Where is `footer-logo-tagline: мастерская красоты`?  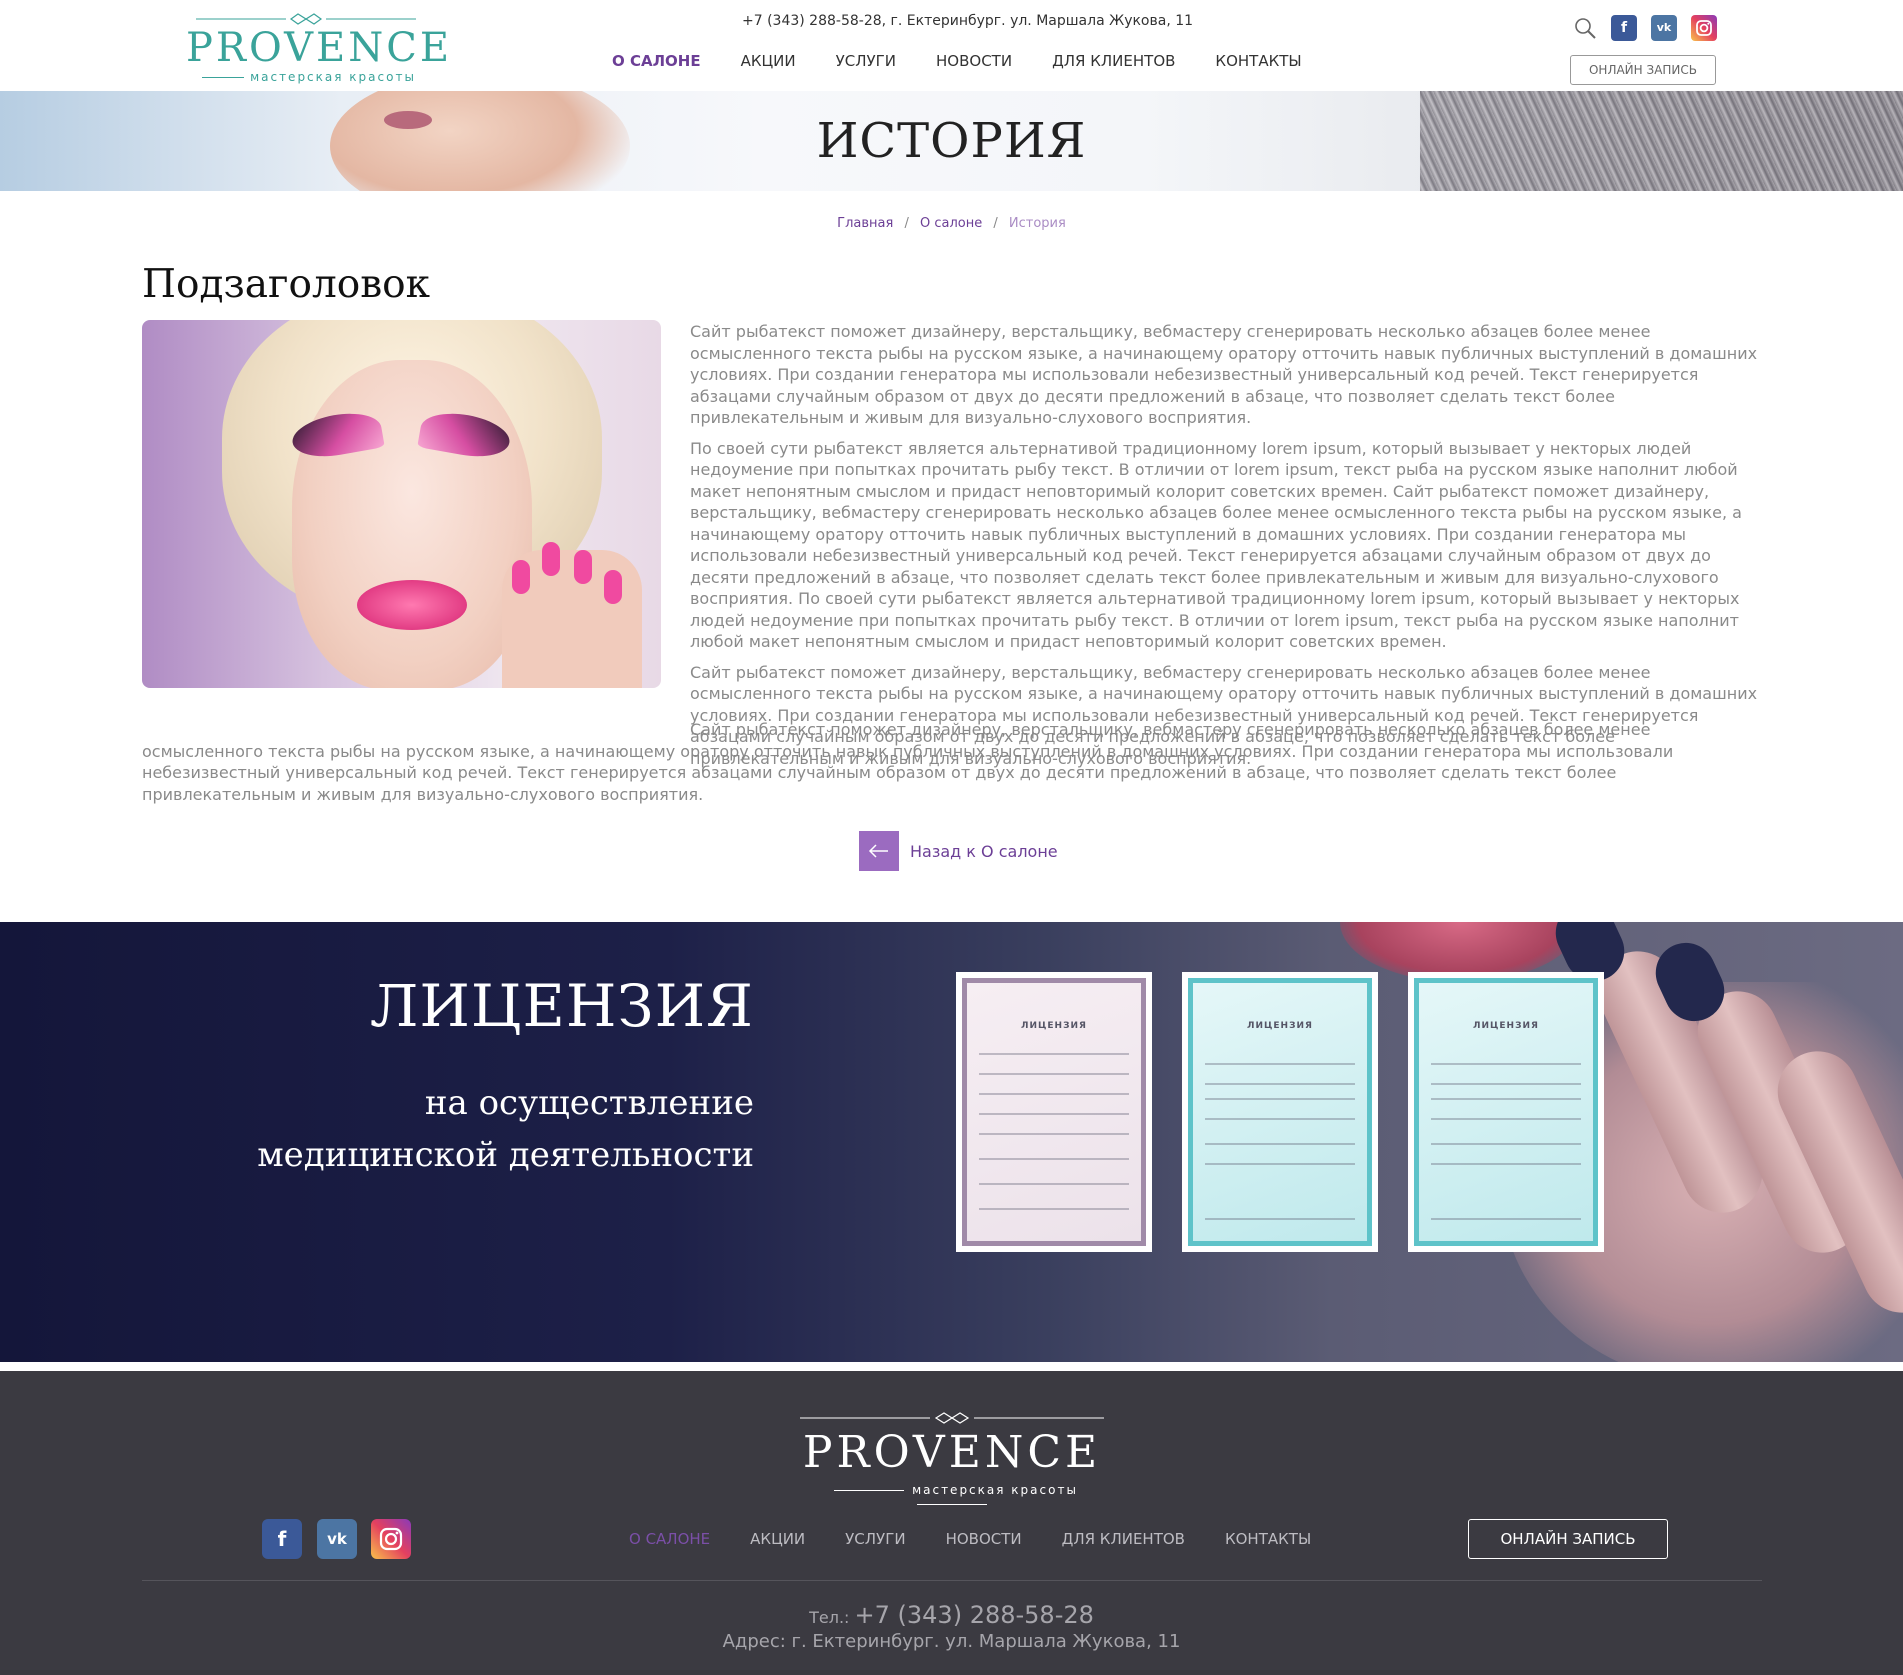
footer-logo-tagline: мастерская красоты is located at coordinates (952, 1497).